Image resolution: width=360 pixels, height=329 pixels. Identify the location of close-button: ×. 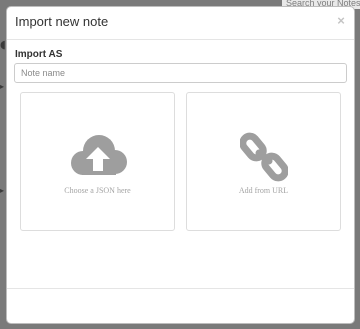
(341, 21).